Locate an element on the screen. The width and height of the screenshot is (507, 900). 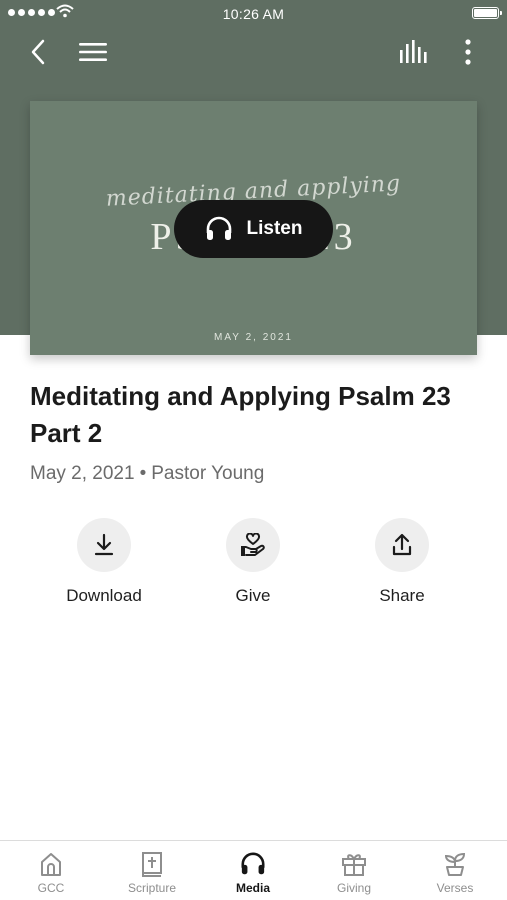
share-button: Share is located at coordinates (402, 562).